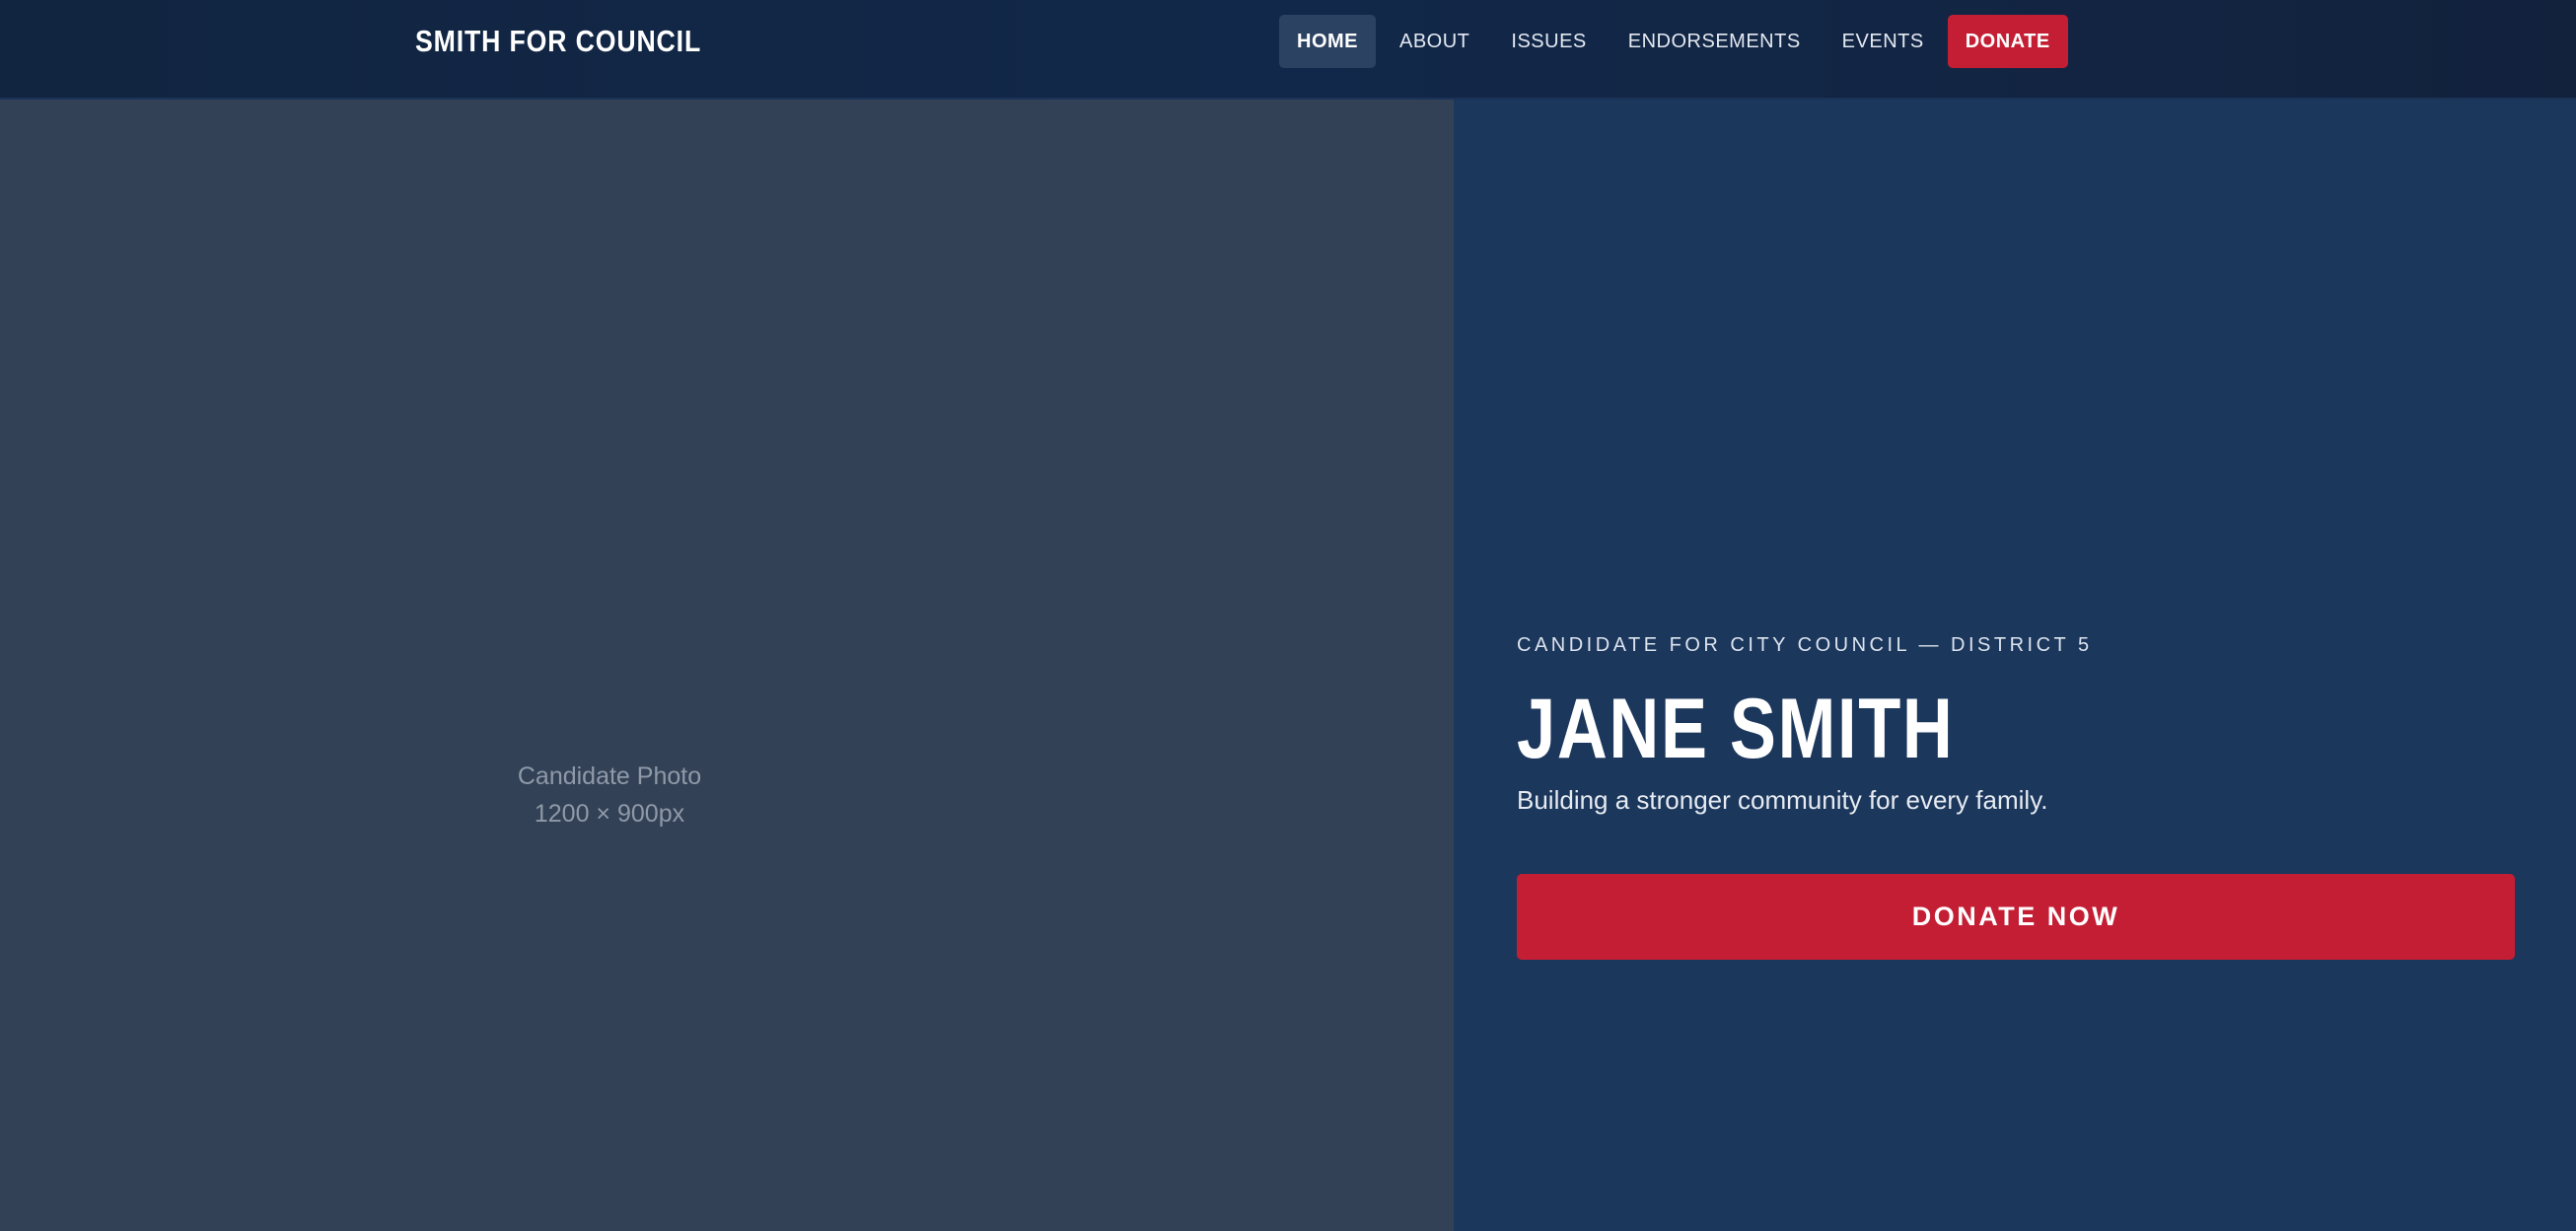  Describe the element at coordinates (1328, 41) in the screenshot. I see `nav-home: HOME` at that location.